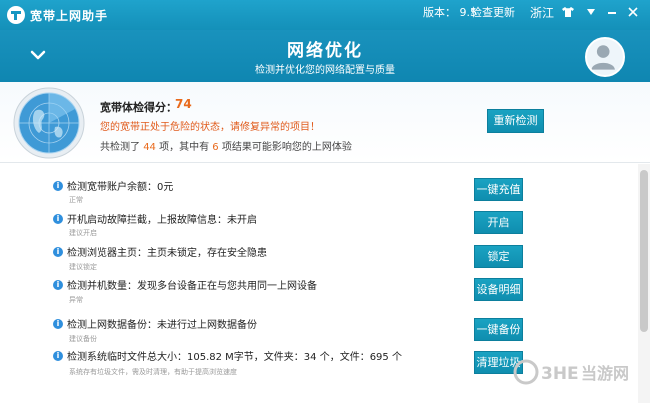 Image resolution: width=650 pixels, height=403 pixels. Describe the element at coordinates (83, 339) in the screenshot. I see `item-note: 建议备份` at that location.